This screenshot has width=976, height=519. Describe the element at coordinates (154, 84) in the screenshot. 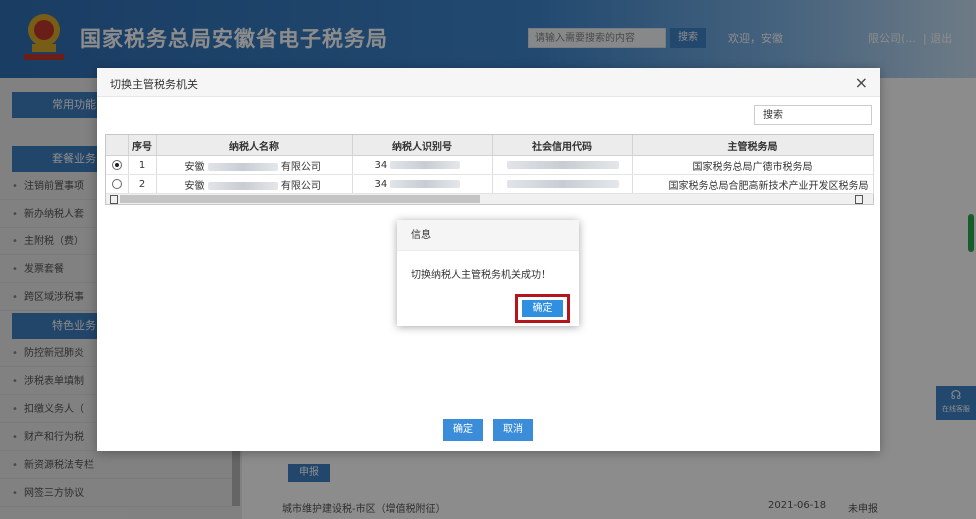

I see `dialog-title: 切换主管税务机关` at that location.